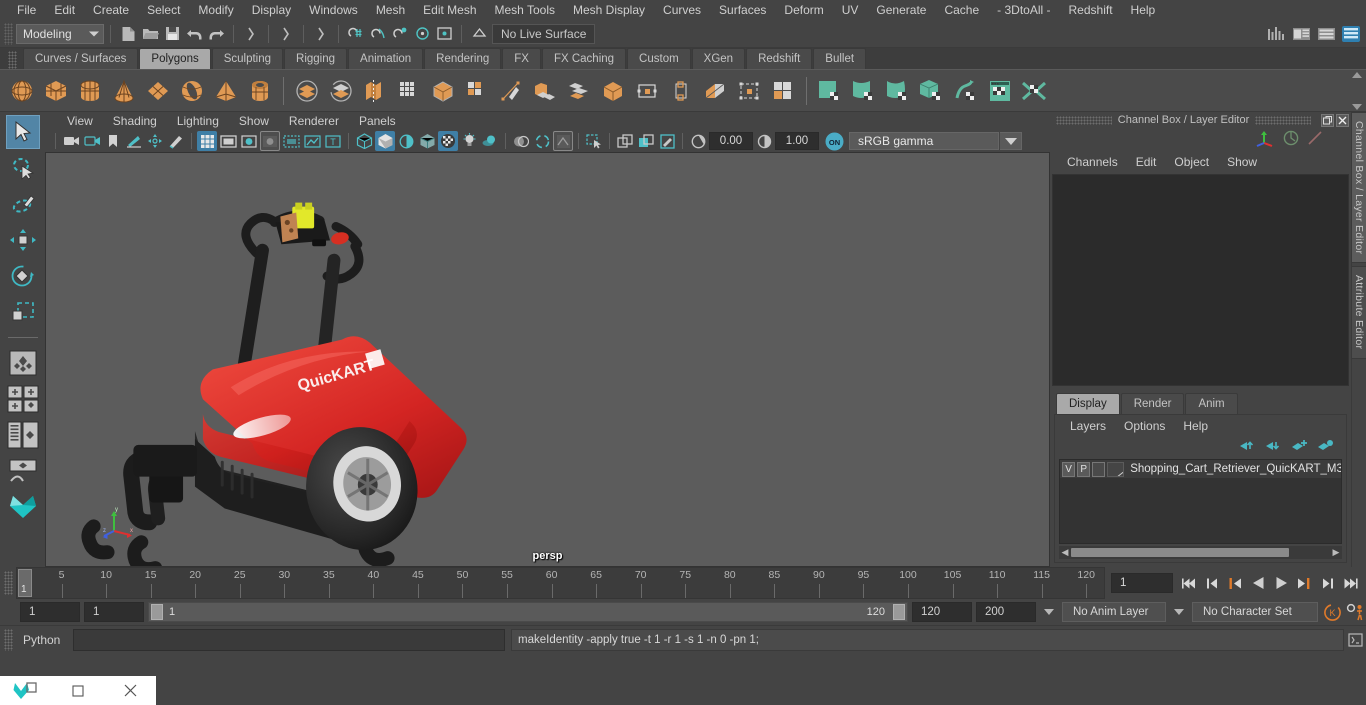  Describe the element at coordinates (682, 10) in the screenshot. I see `menu-item-curves: Curves` at that location.